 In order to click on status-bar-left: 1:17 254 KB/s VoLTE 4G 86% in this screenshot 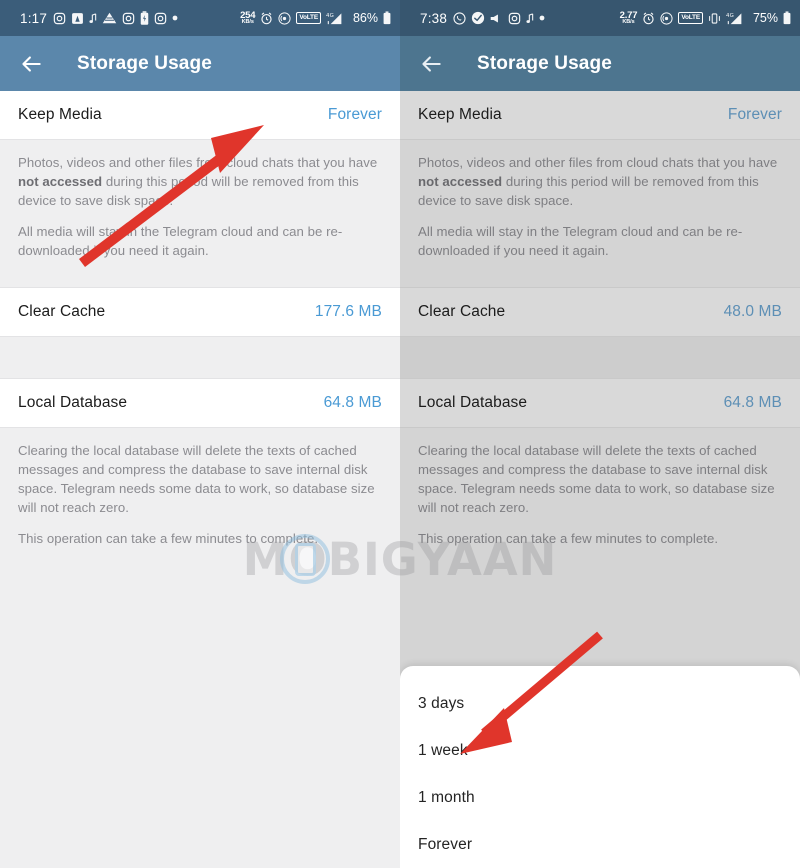, I will do `click(200, 18)`.